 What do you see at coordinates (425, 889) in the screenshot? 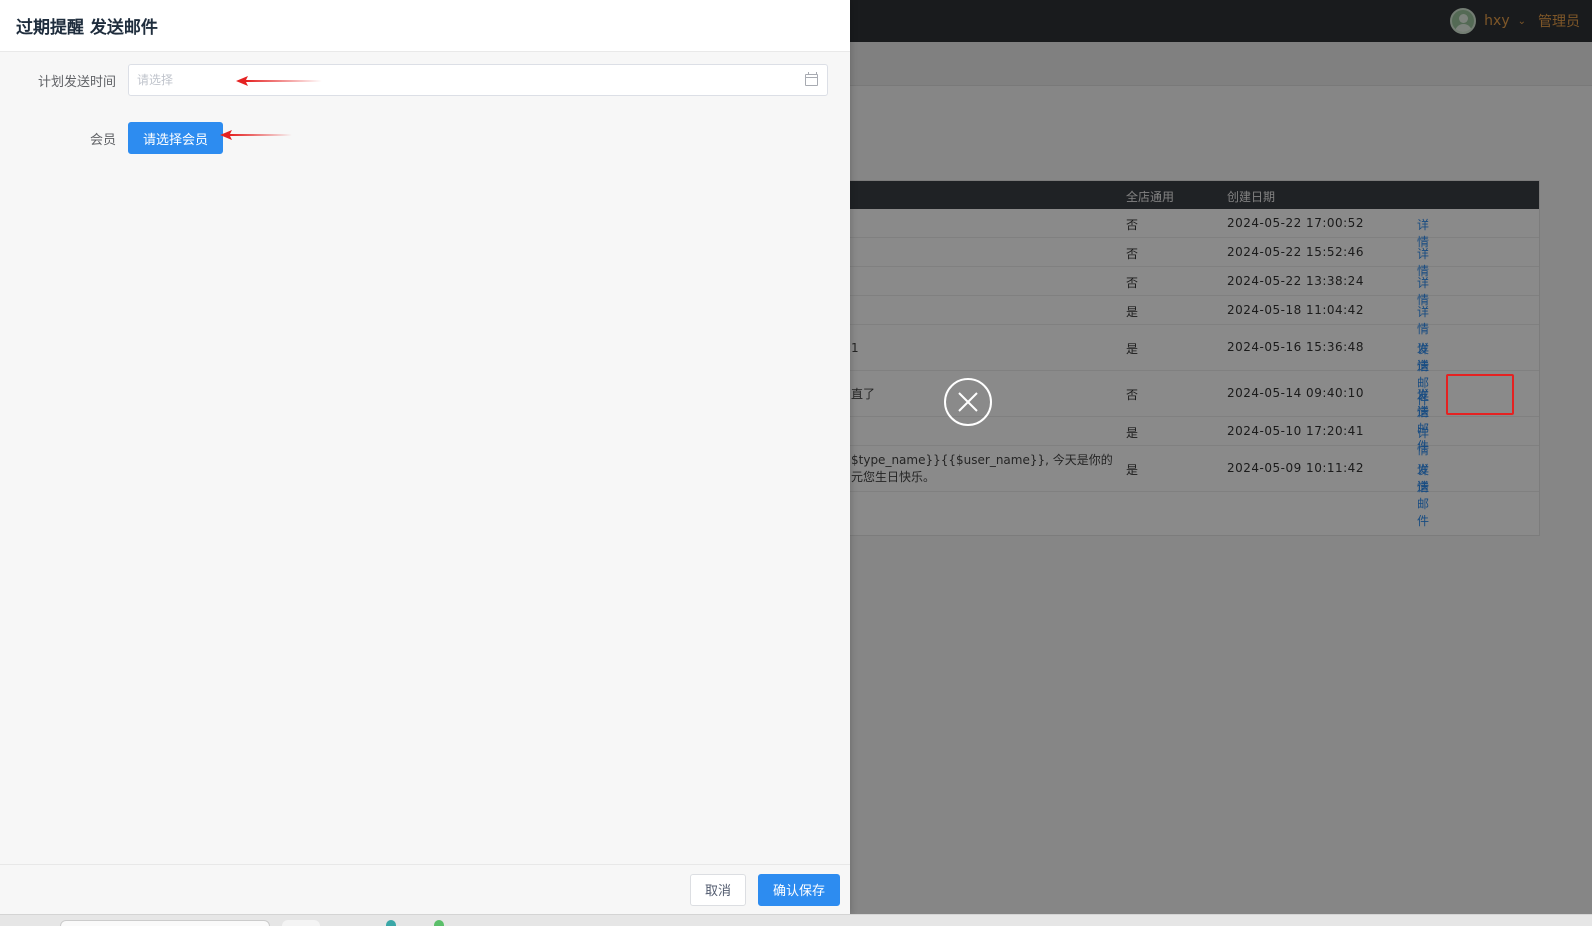
I see `drawer-footer: 取消 确认保存` at bounding box center [425, 889].